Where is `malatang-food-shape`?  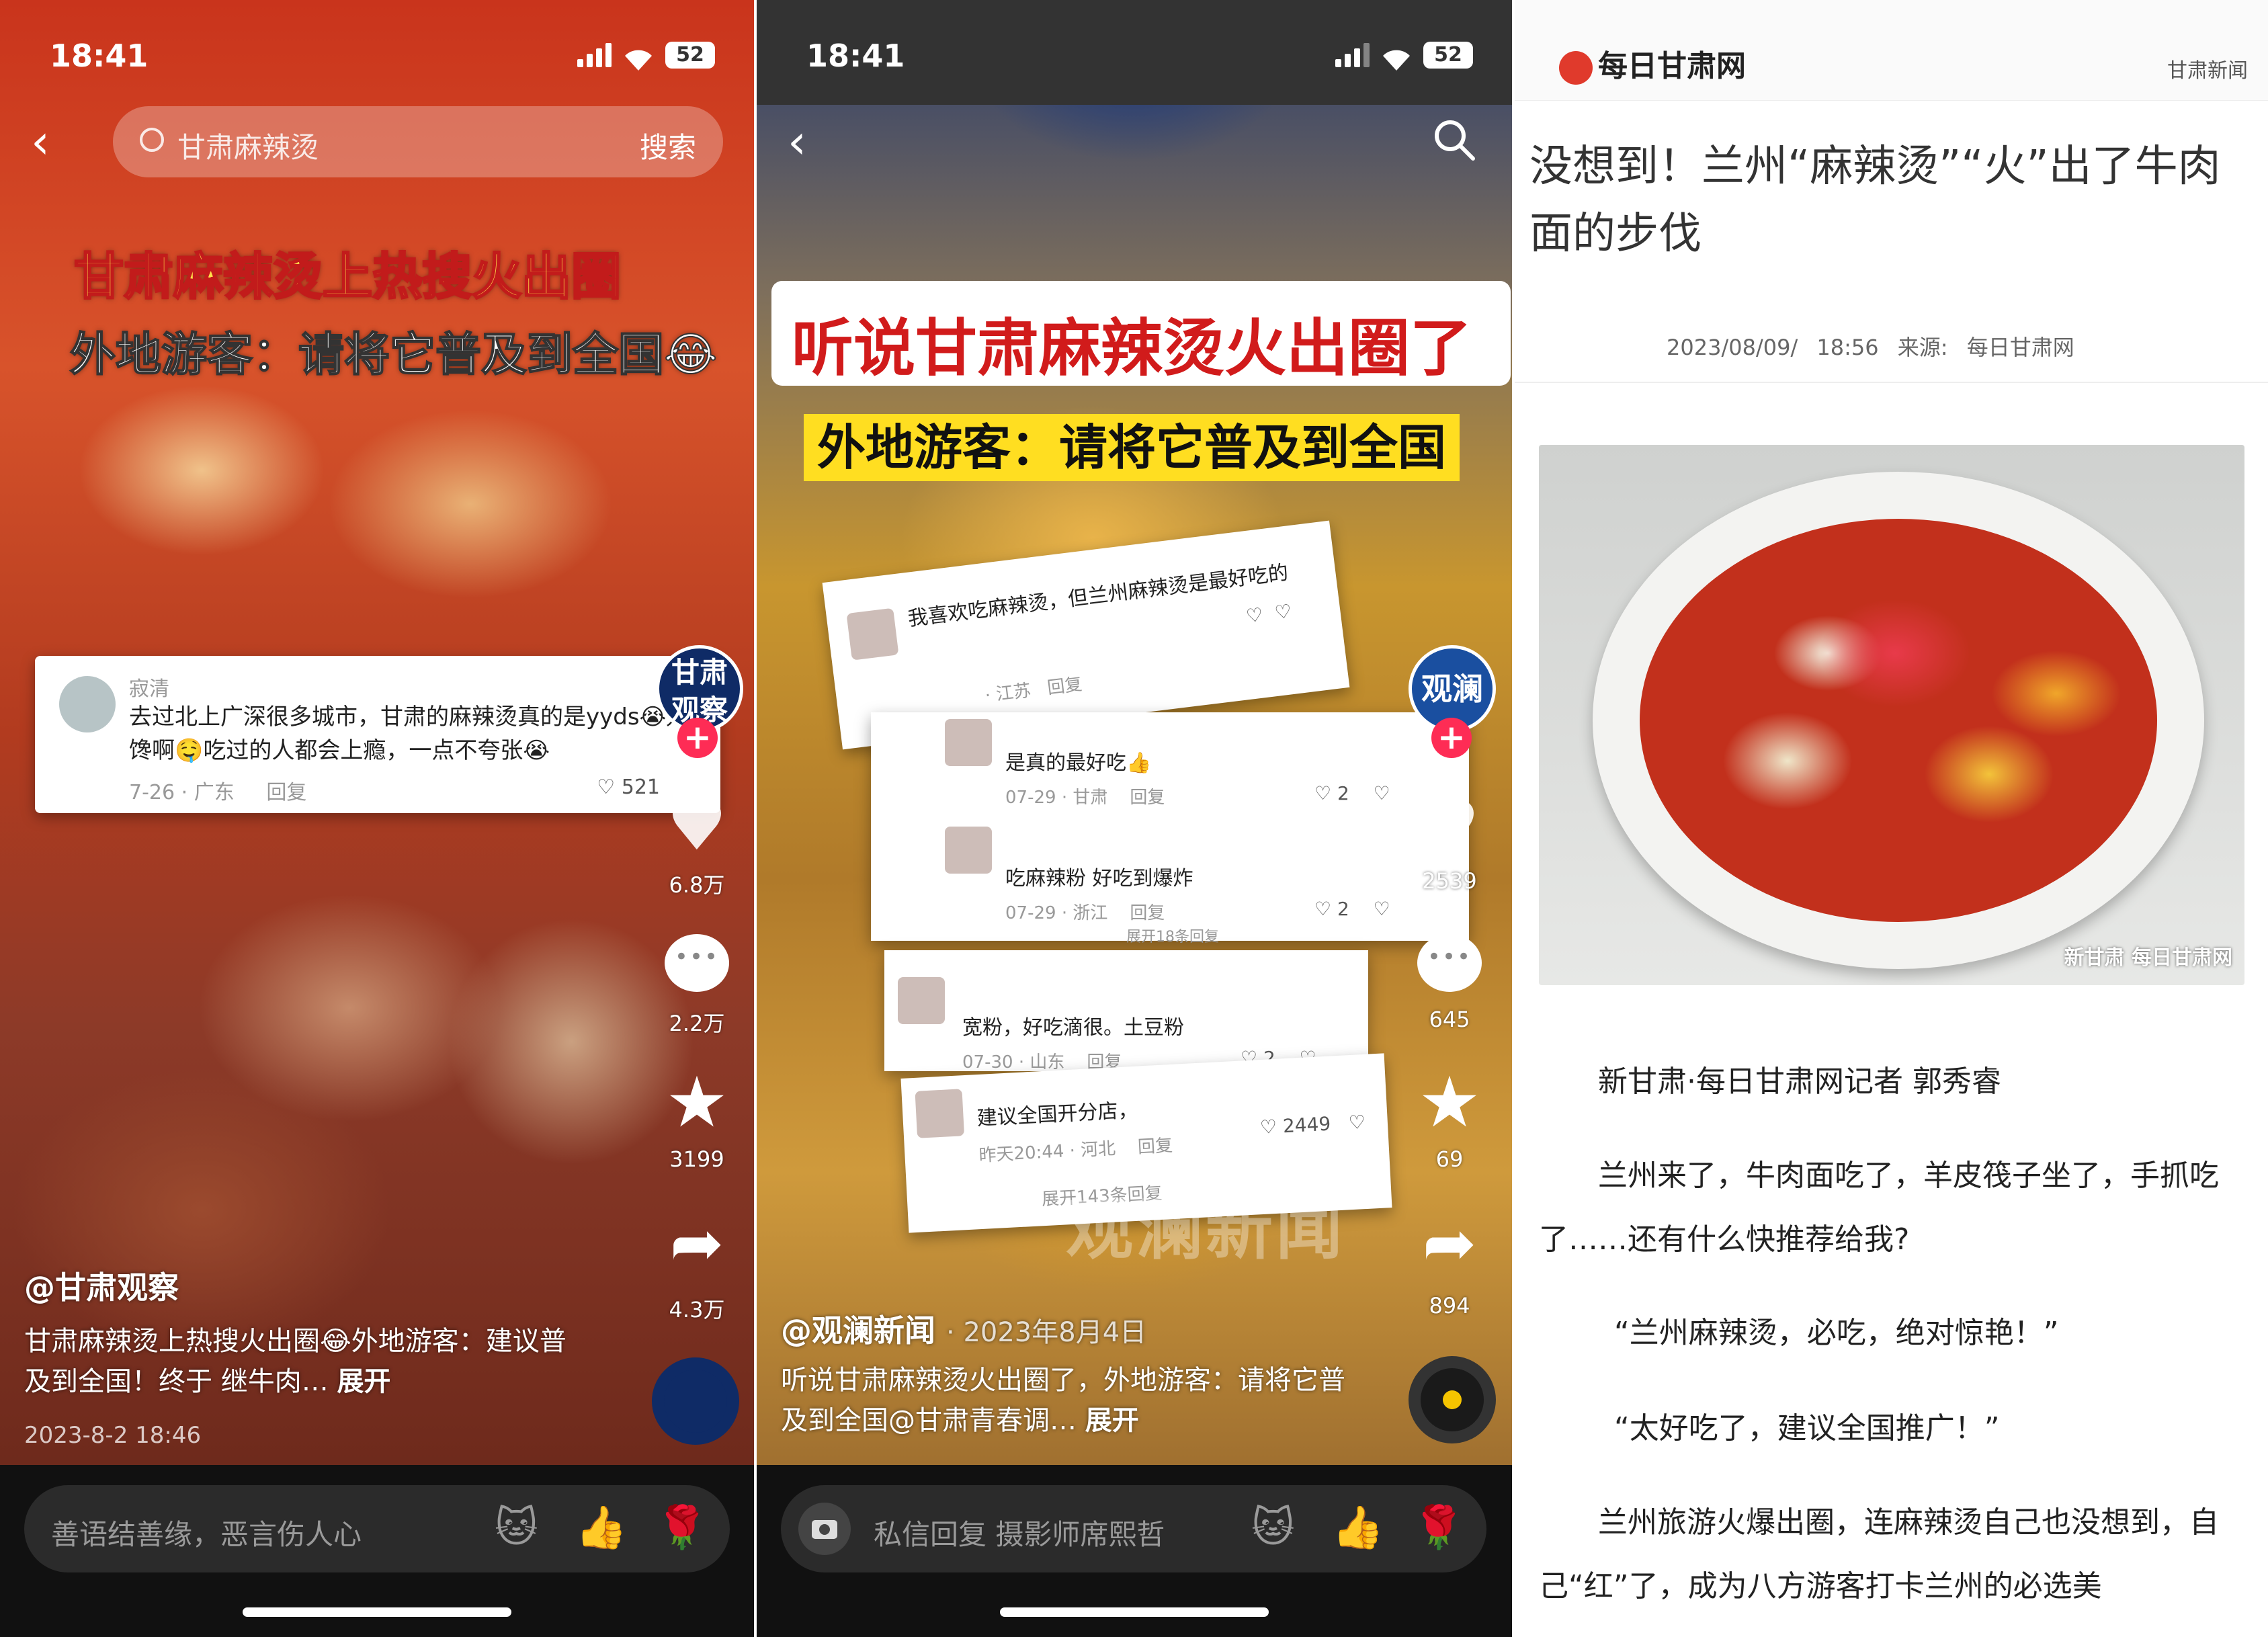
malatang-food-shape is located at coordinates (1899, 720).